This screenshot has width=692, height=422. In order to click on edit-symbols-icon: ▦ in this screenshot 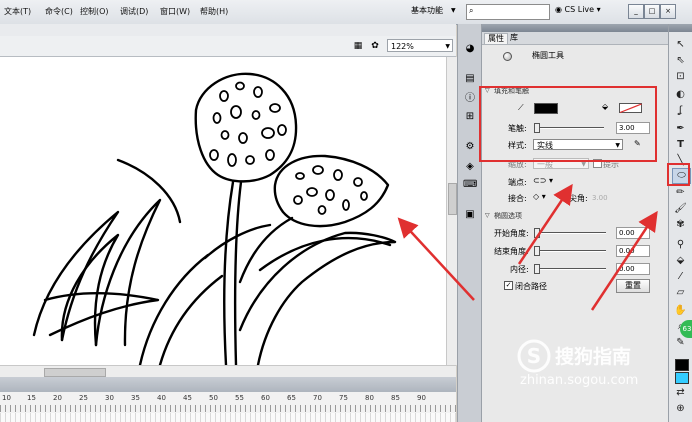, I will do `click(358, 46)`.